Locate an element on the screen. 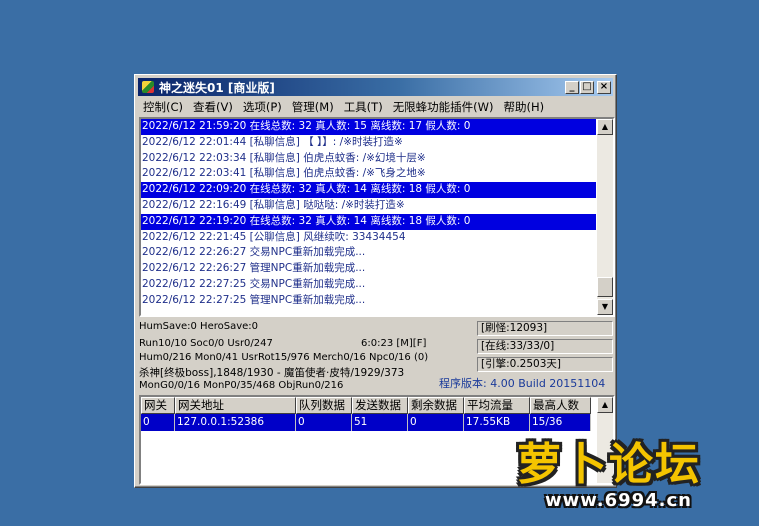 This screenshot has width=759, height=526. status-save: HumSave:0 HeroSave:0 is located at coordinates (199, 326).